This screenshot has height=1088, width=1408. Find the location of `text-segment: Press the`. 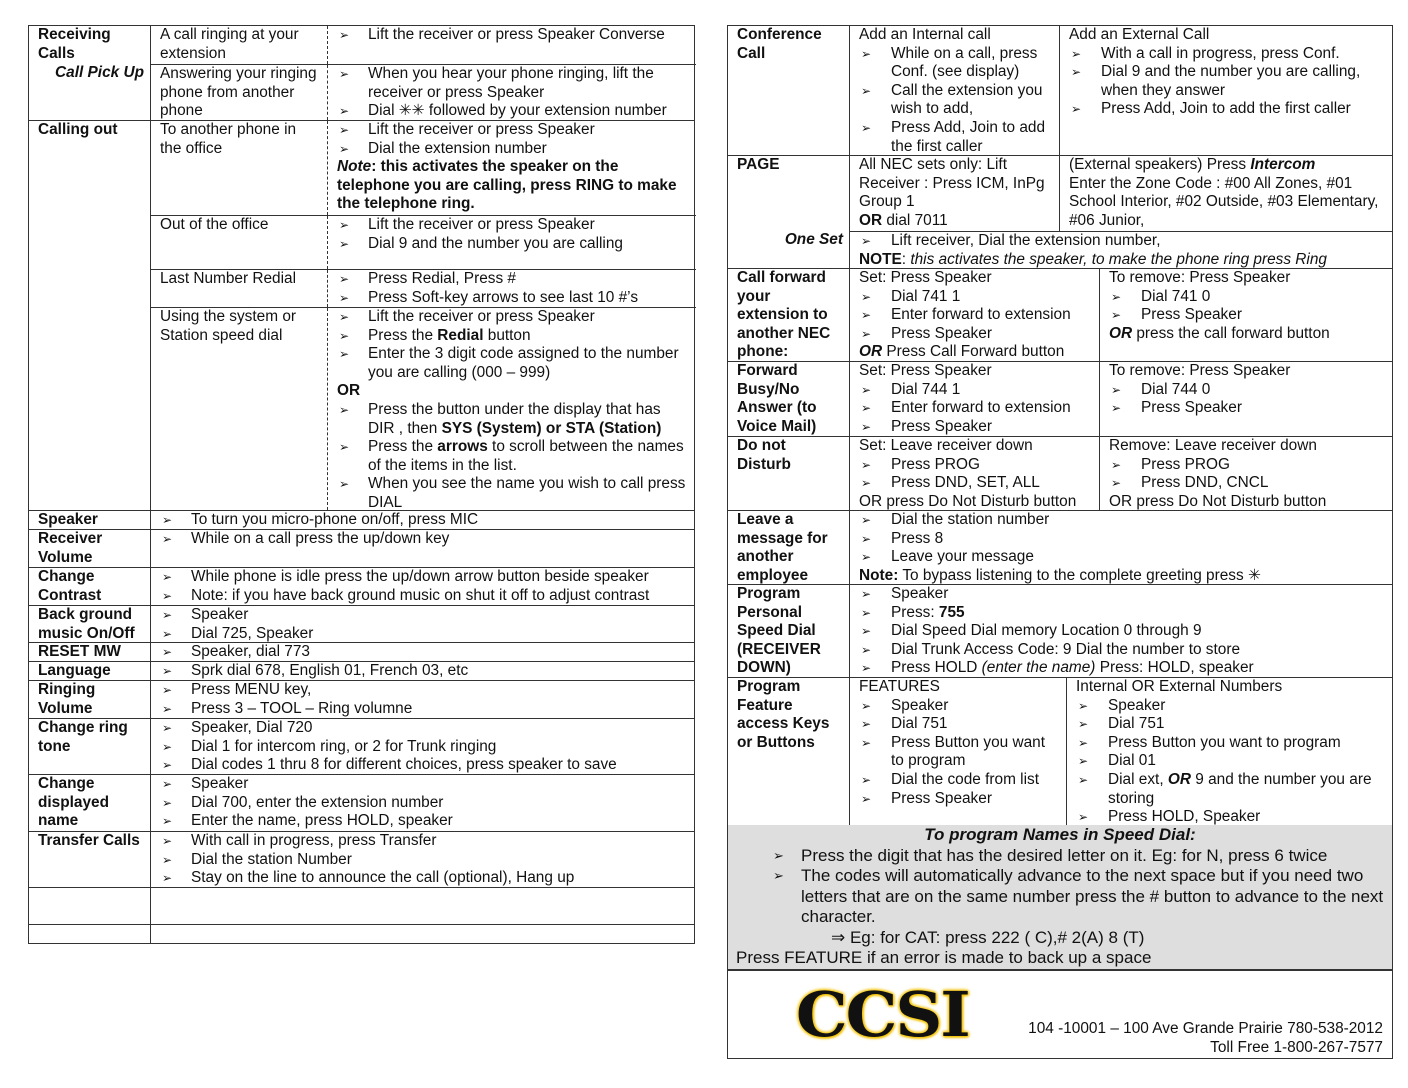

text-segment: Press the is located at coordinates (403, 335).